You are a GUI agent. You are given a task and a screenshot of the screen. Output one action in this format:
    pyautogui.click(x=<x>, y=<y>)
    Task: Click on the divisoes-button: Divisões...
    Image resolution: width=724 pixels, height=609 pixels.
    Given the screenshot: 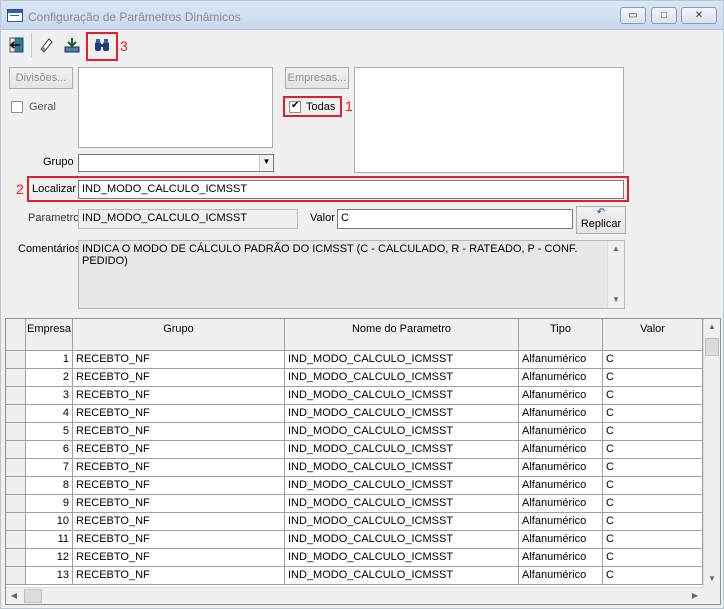 What is the action you would take?
    pyautogui.click(x=41, y=78)
    